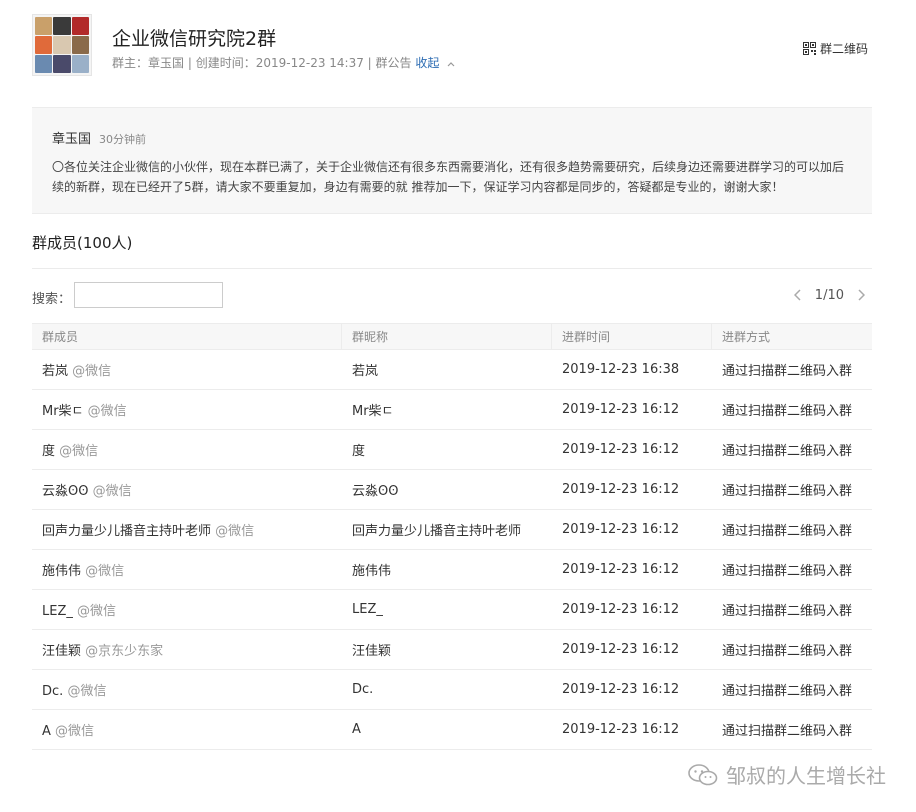  I want to click on page-indicator: 1/10, so click(829, 295).